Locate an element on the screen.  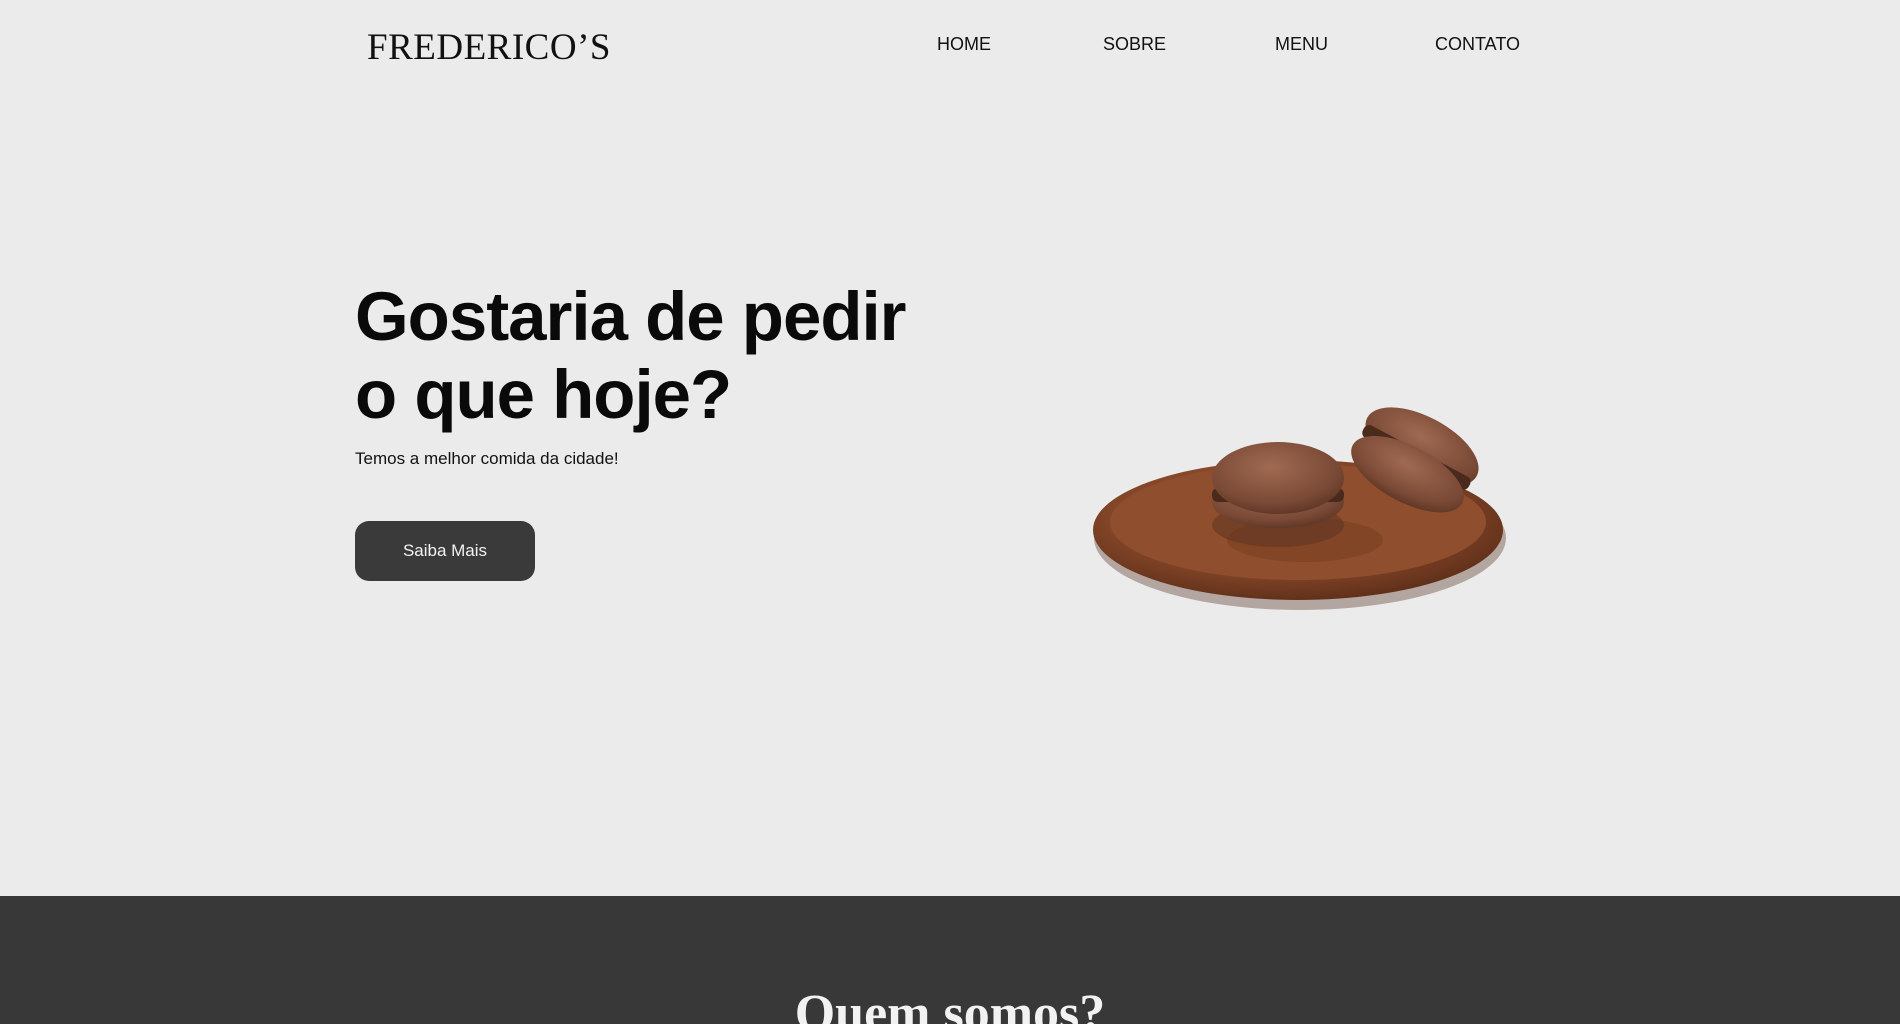
nav-menu: MENU is located at coordinates (1301, 44).